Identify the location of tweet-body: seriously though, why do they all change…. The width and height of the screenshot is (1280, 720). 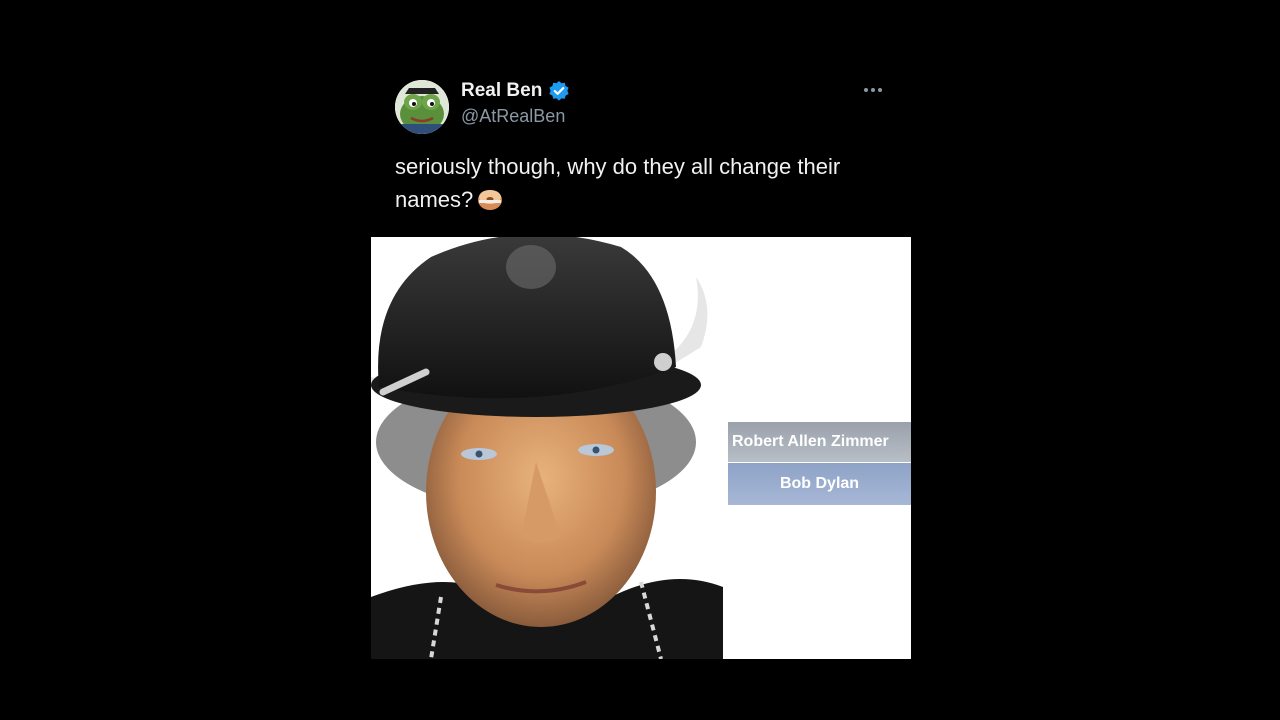
(618, 183).